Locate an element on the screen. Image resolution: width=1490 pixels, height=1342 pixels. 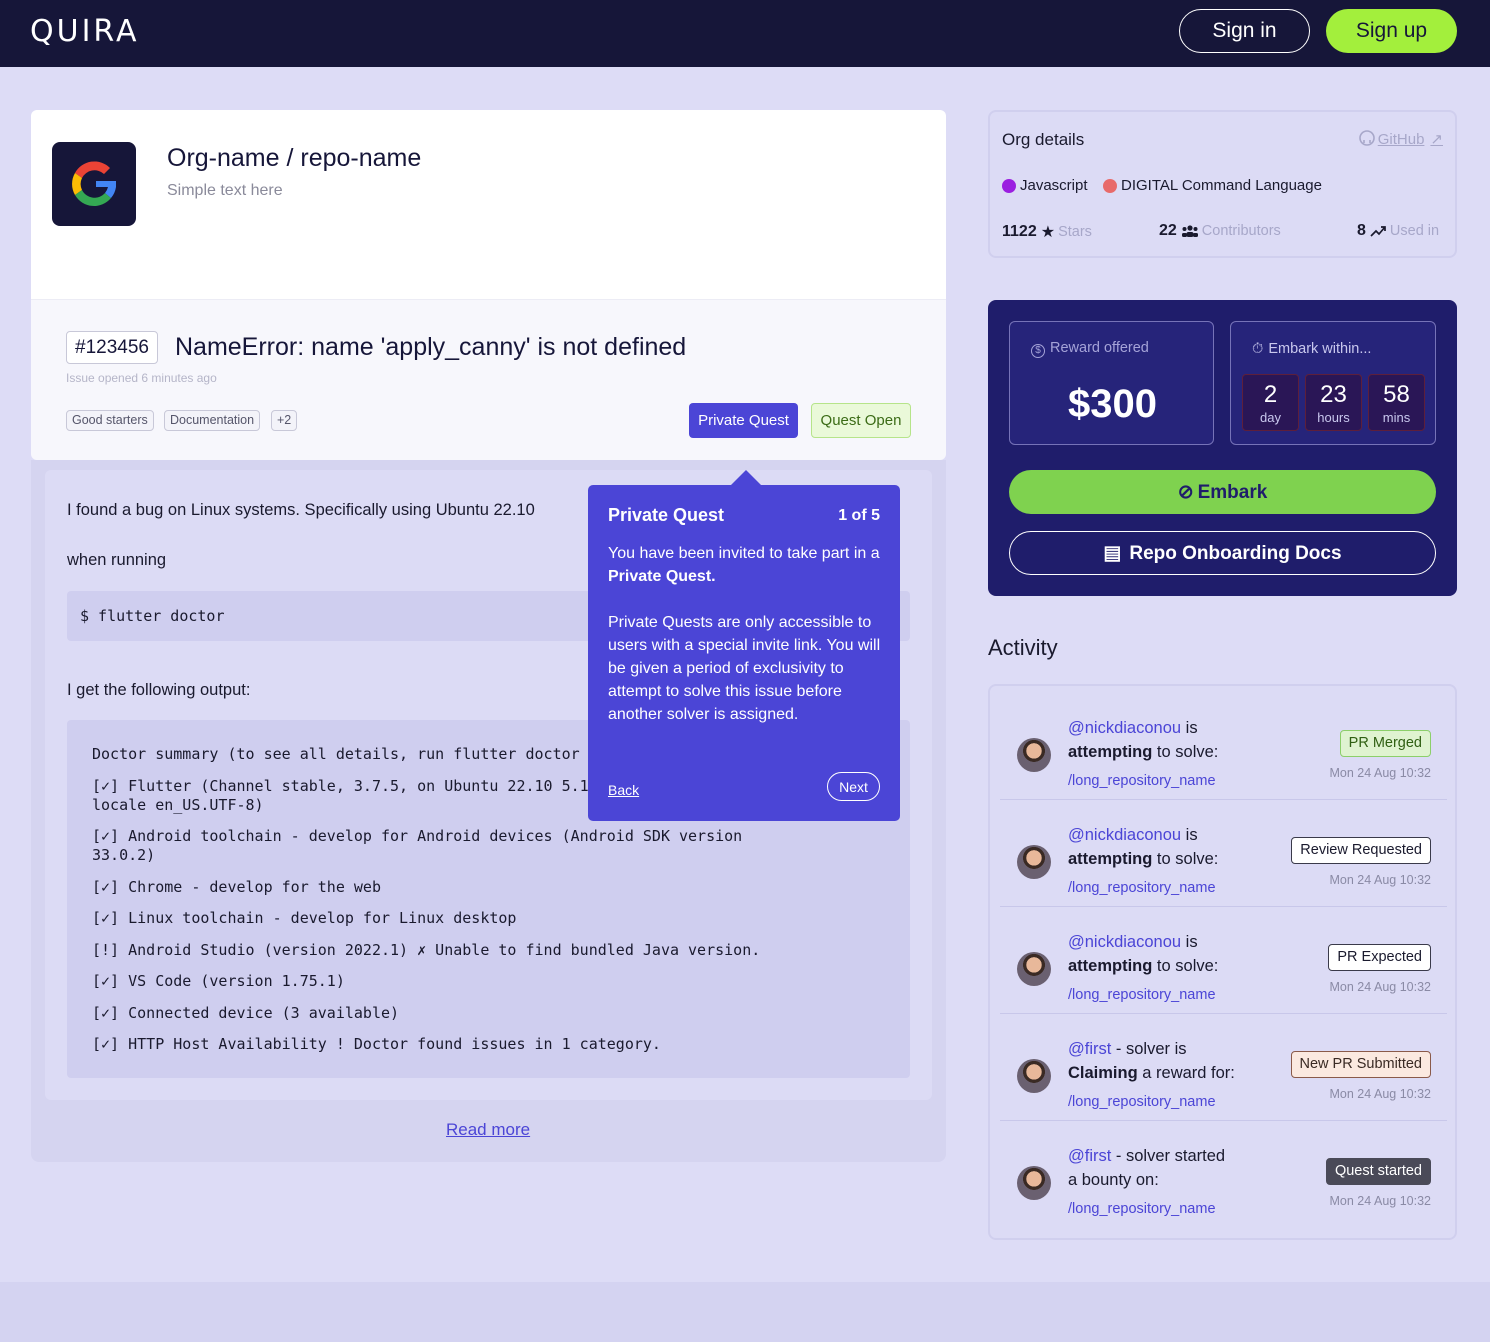
repo-subtitle: Simple text here is located at coordinates (225, 190).